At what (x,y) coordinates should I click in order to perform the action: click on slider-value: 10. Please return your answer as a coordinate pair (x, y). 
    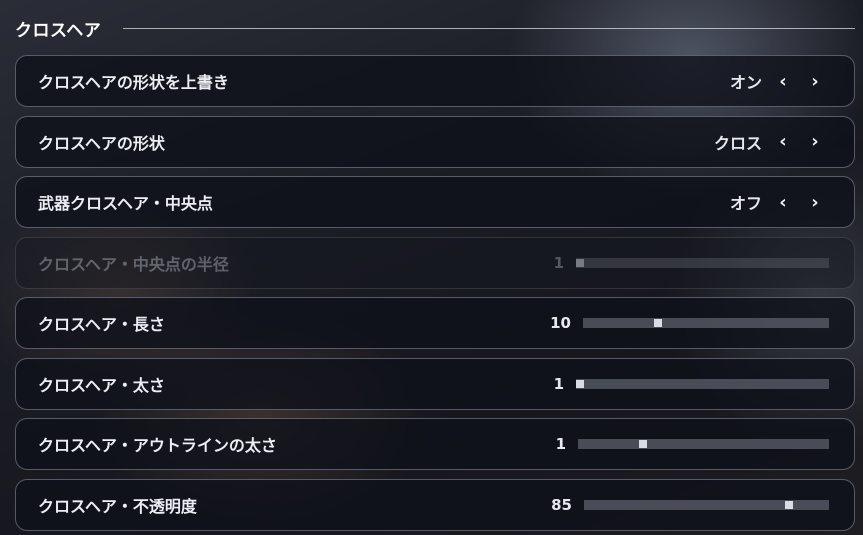
    Looking at the image, I should click on (560, 323).